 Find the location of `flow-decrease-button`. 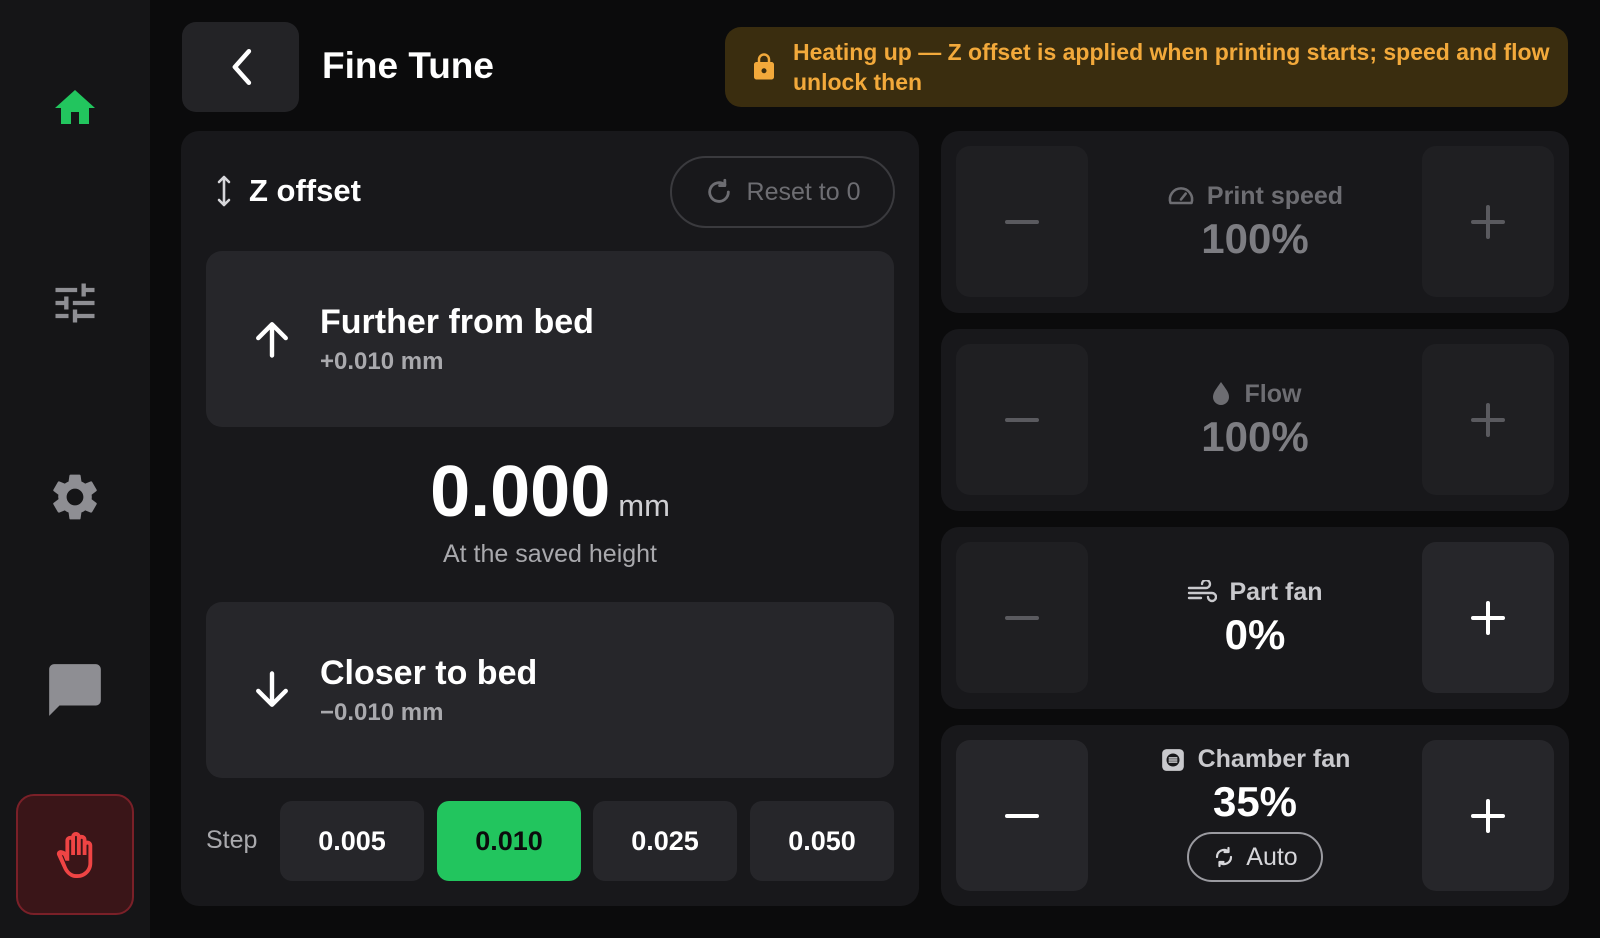

flow-decrease-button is located at coordinates (1022, 419).